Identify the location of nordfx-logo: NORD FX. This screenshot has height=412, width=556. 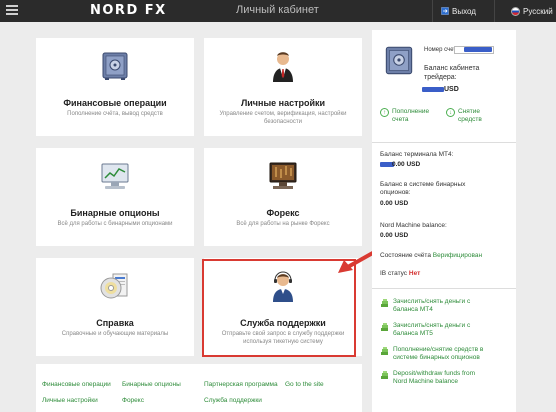
(128, 10).